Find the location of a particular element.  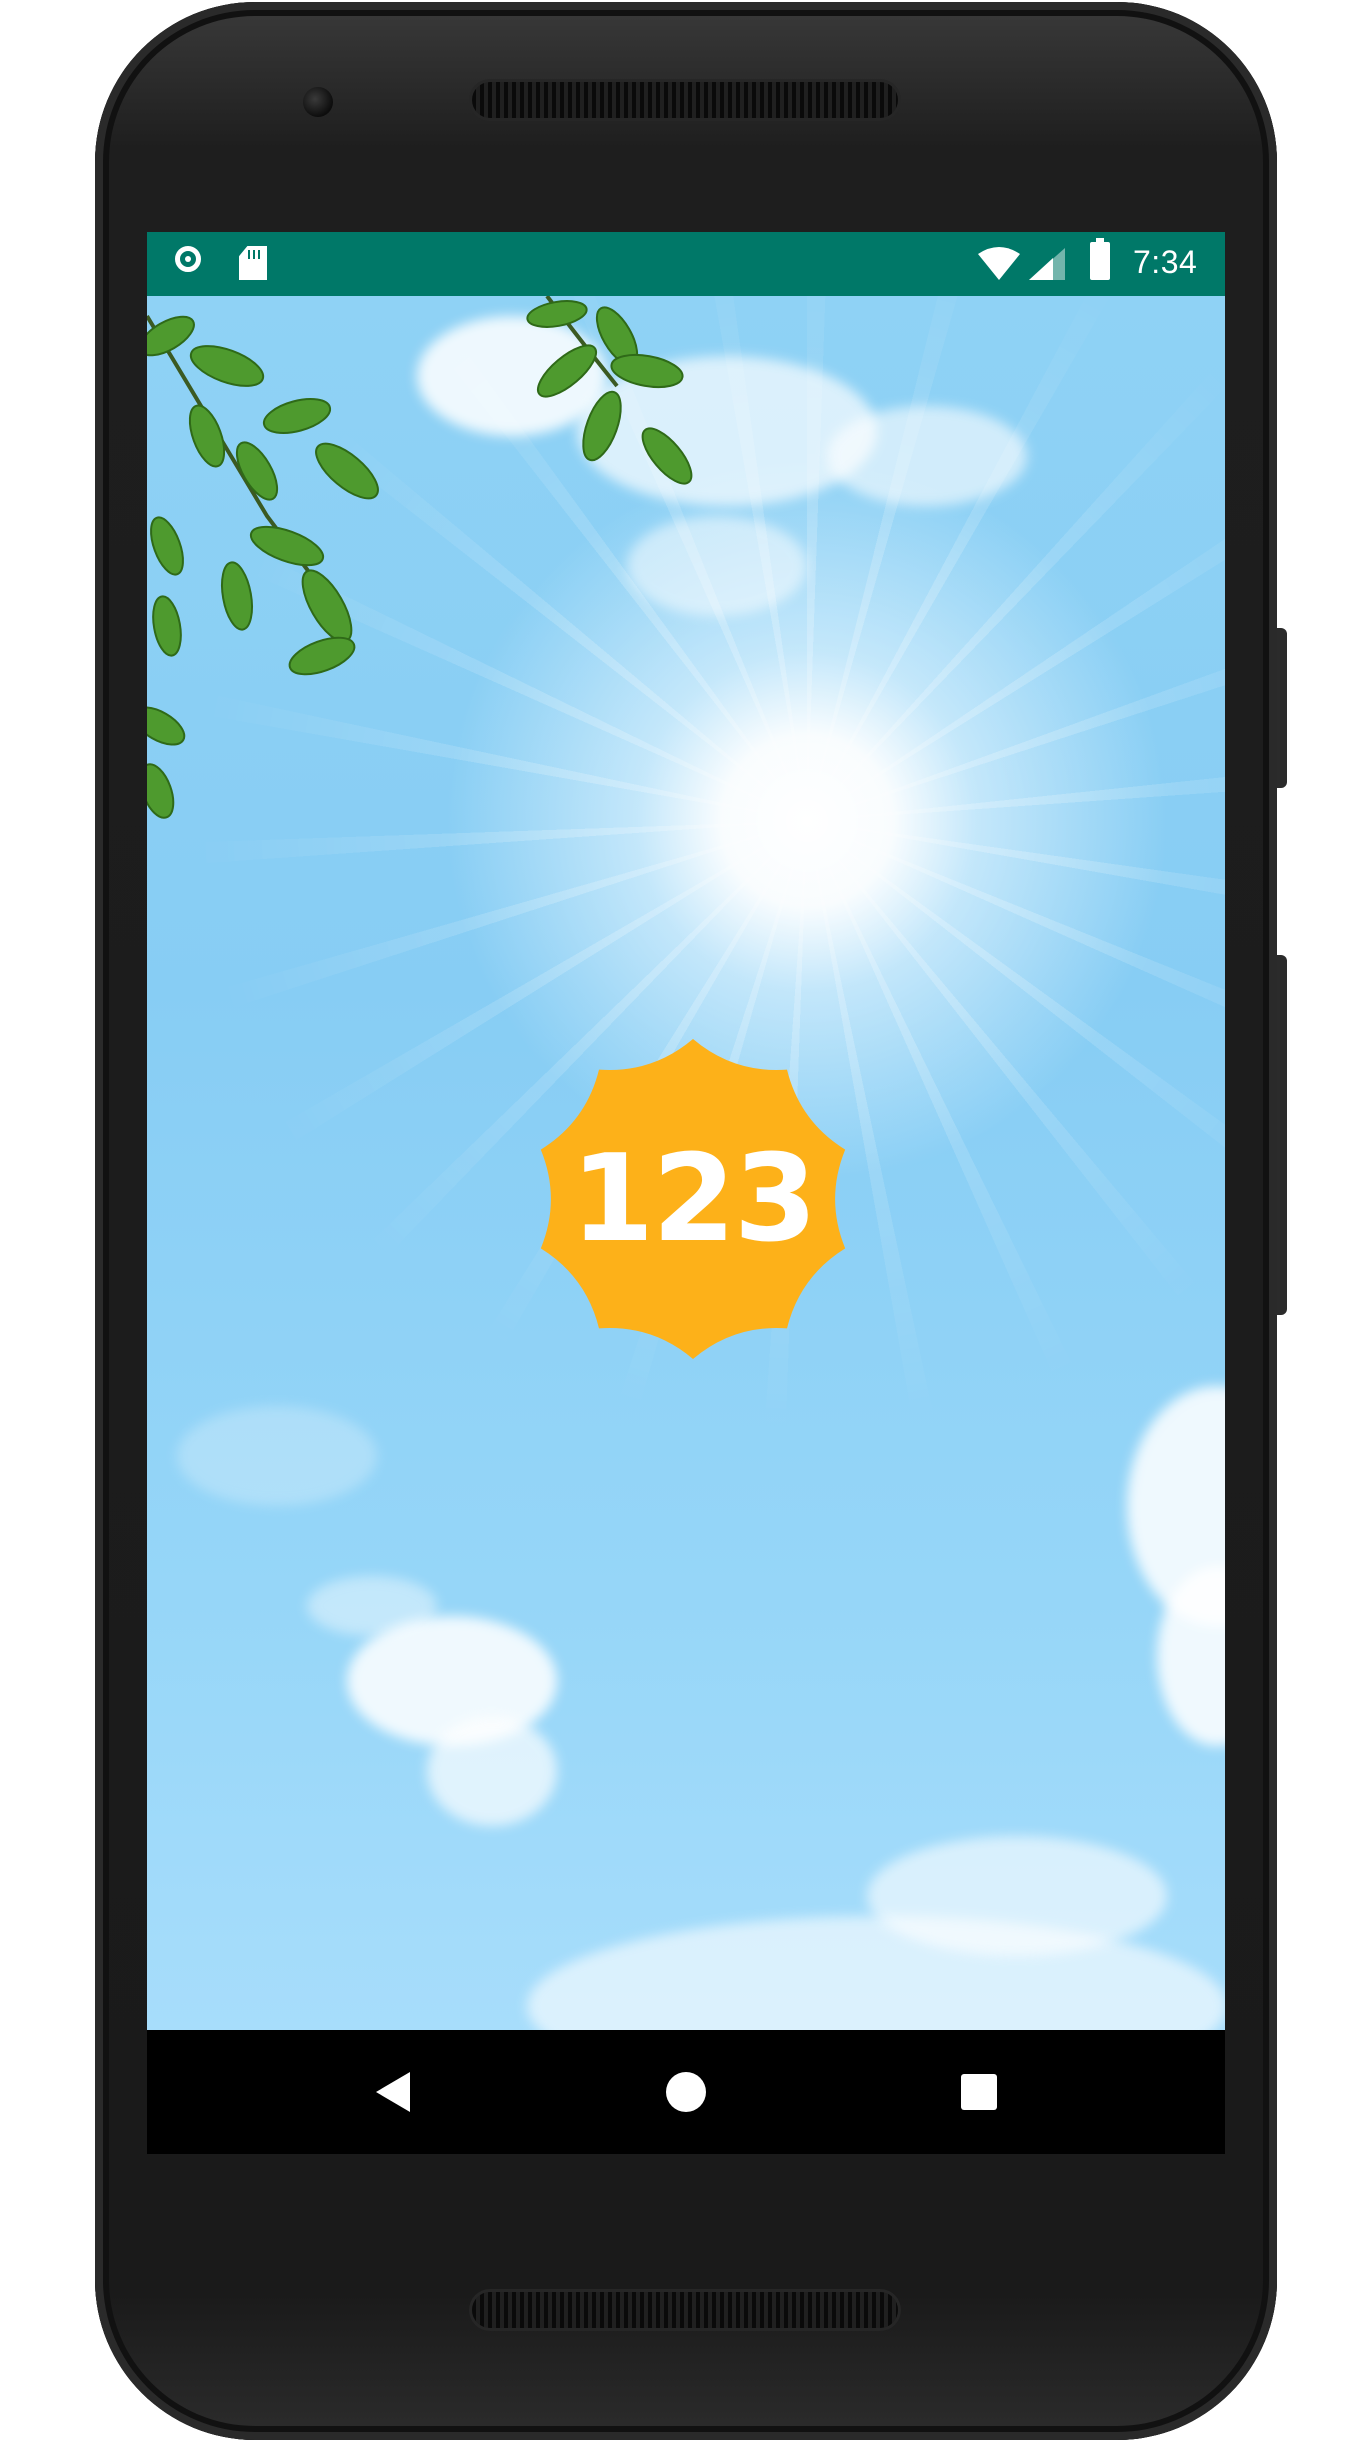

bottom-speaker is located at coordinates (685, 2310).